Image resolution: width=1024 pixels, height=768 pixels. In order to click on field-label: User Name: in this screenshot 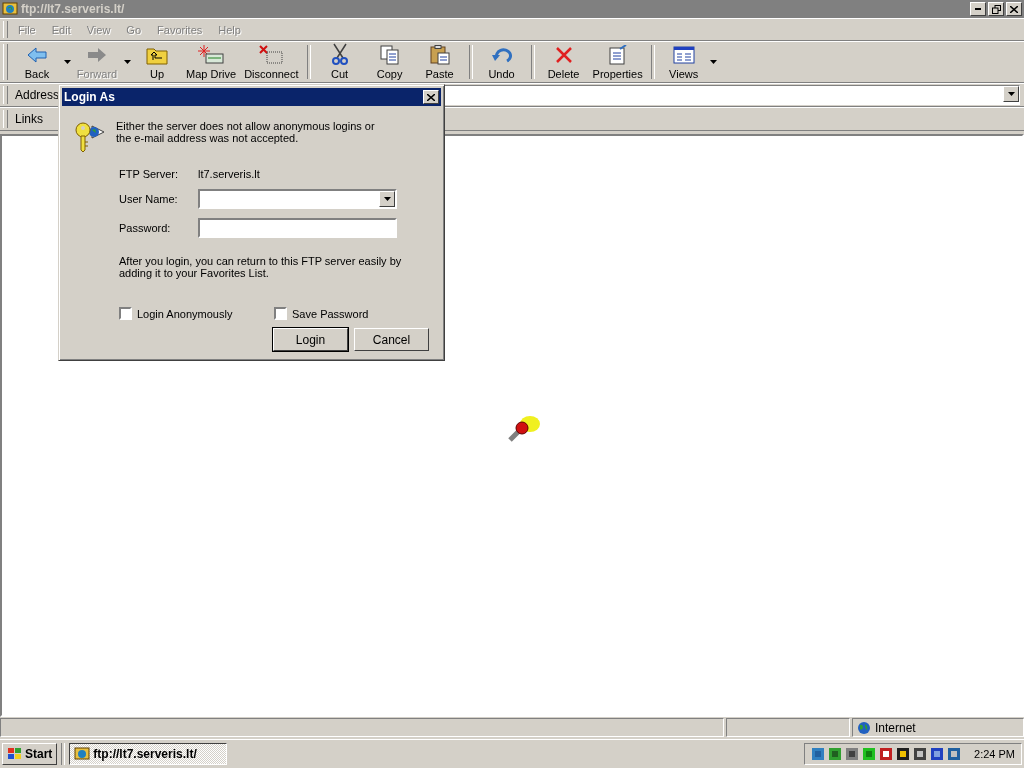, I will do `click(149, 199)`.